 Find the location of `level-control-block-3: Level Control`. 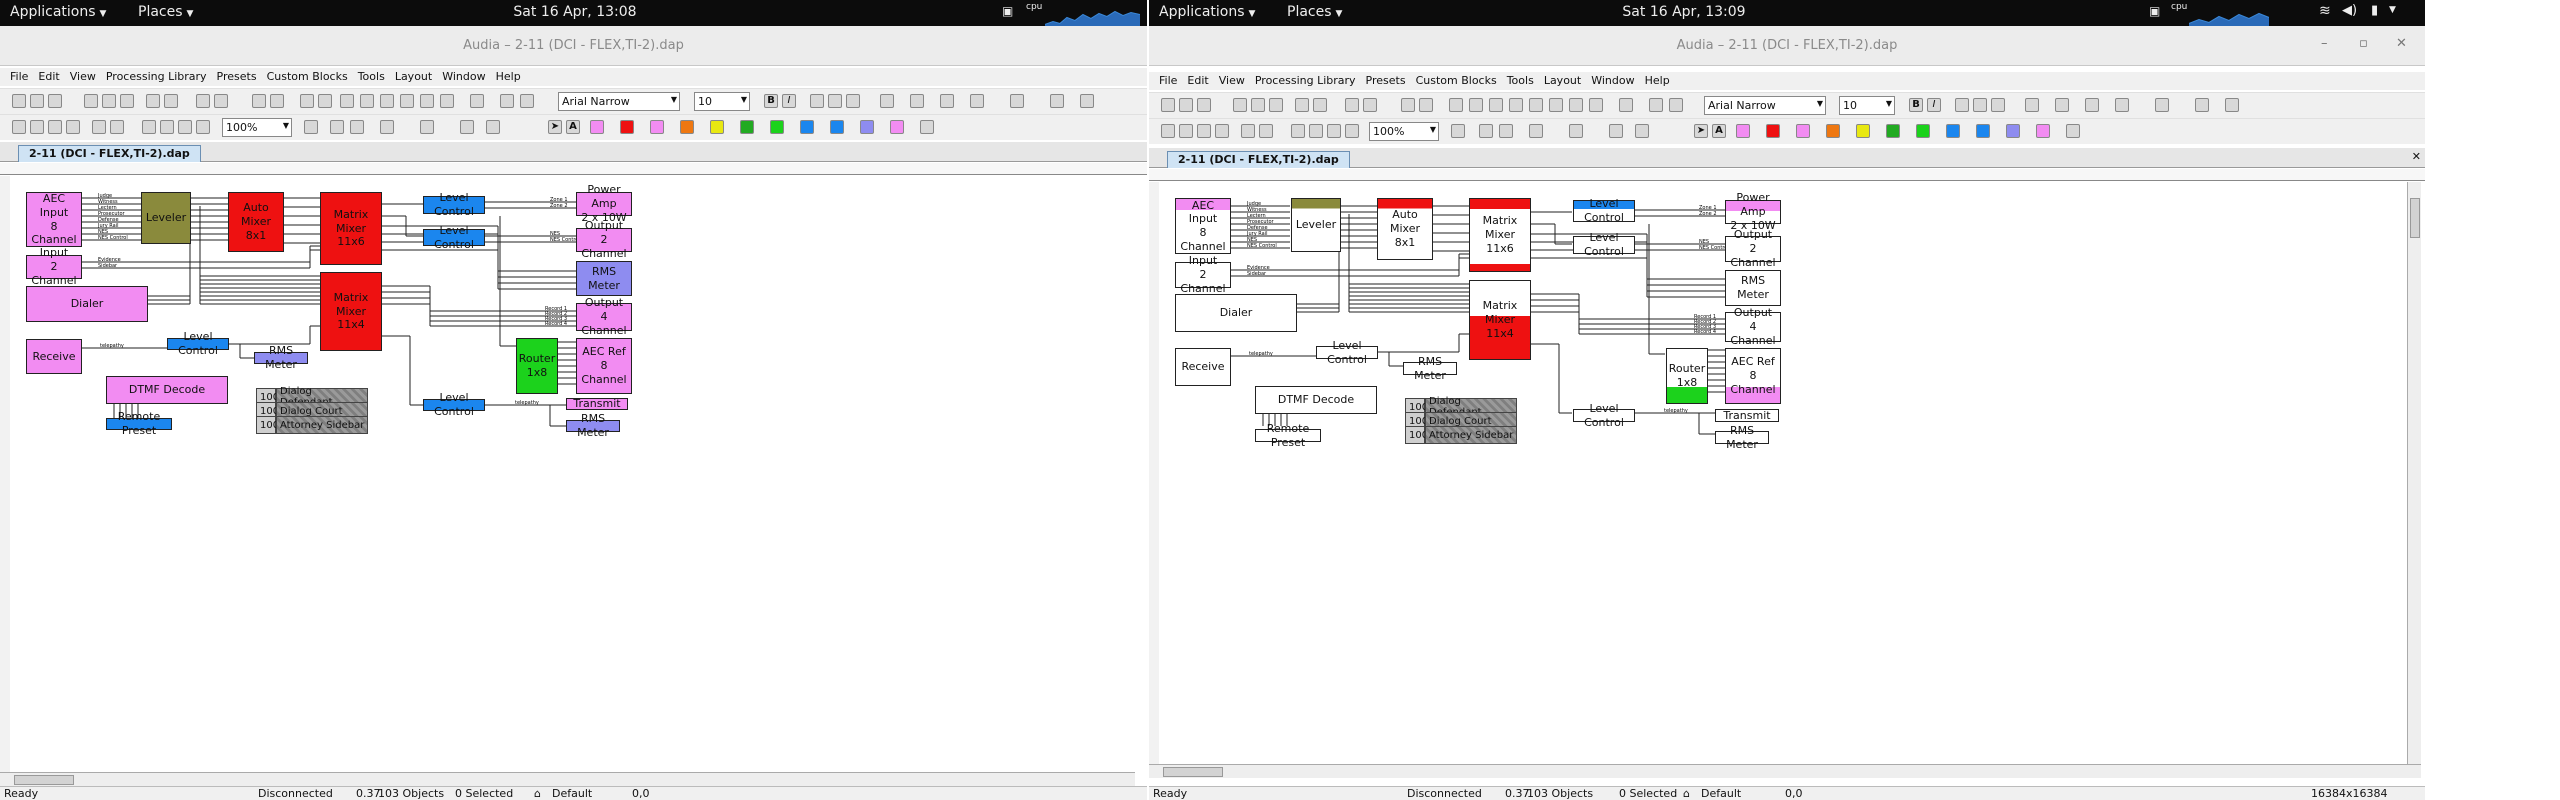

level-control-block-3: Level Control is located at coordinates (1347, 352).